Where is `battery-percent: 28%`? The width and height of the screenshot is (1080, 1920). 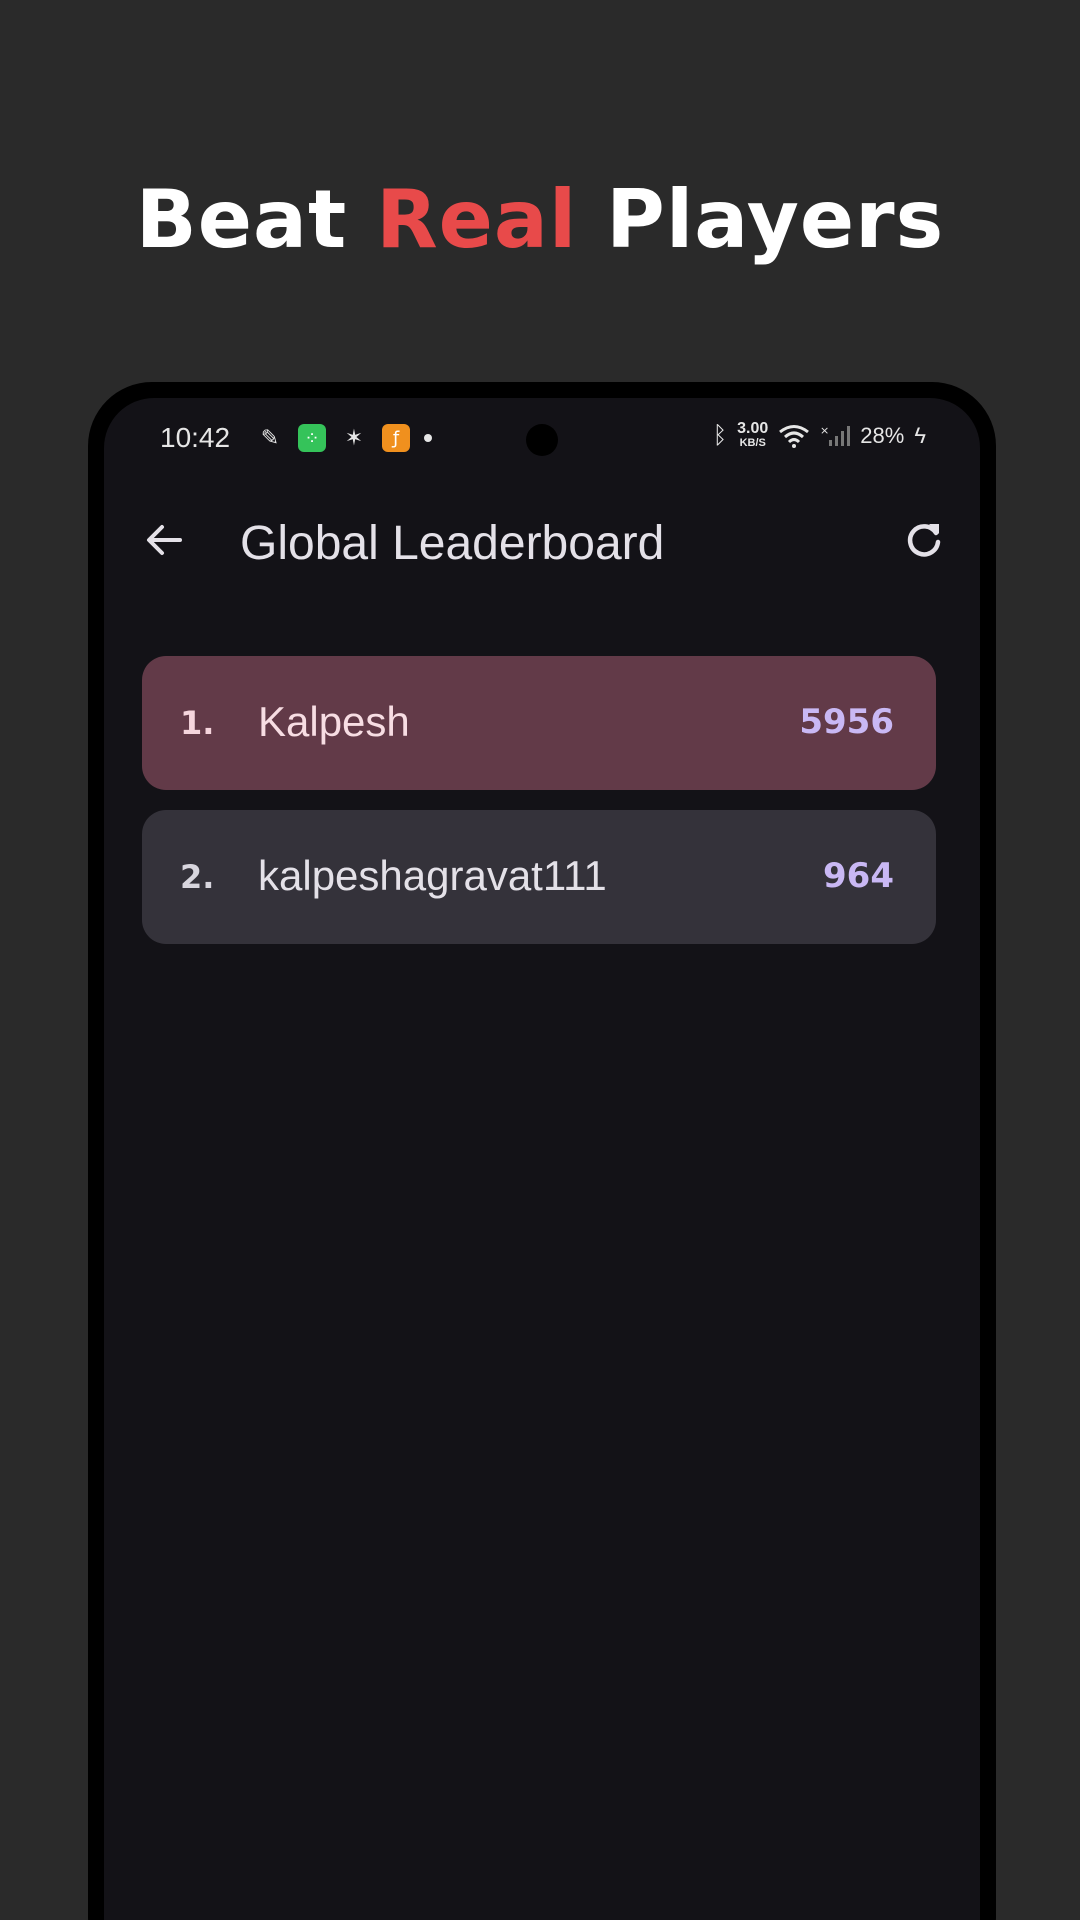 battery-percent: 28% is located at coordinates (882, 435).